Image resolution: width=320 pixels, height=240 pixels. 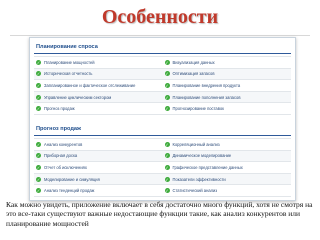 What do you see at coordinates (98, 190) in the screenshot?
I see `feature-item: ✓ Анализ тенденций продаж` at bounding box center [98, 190].